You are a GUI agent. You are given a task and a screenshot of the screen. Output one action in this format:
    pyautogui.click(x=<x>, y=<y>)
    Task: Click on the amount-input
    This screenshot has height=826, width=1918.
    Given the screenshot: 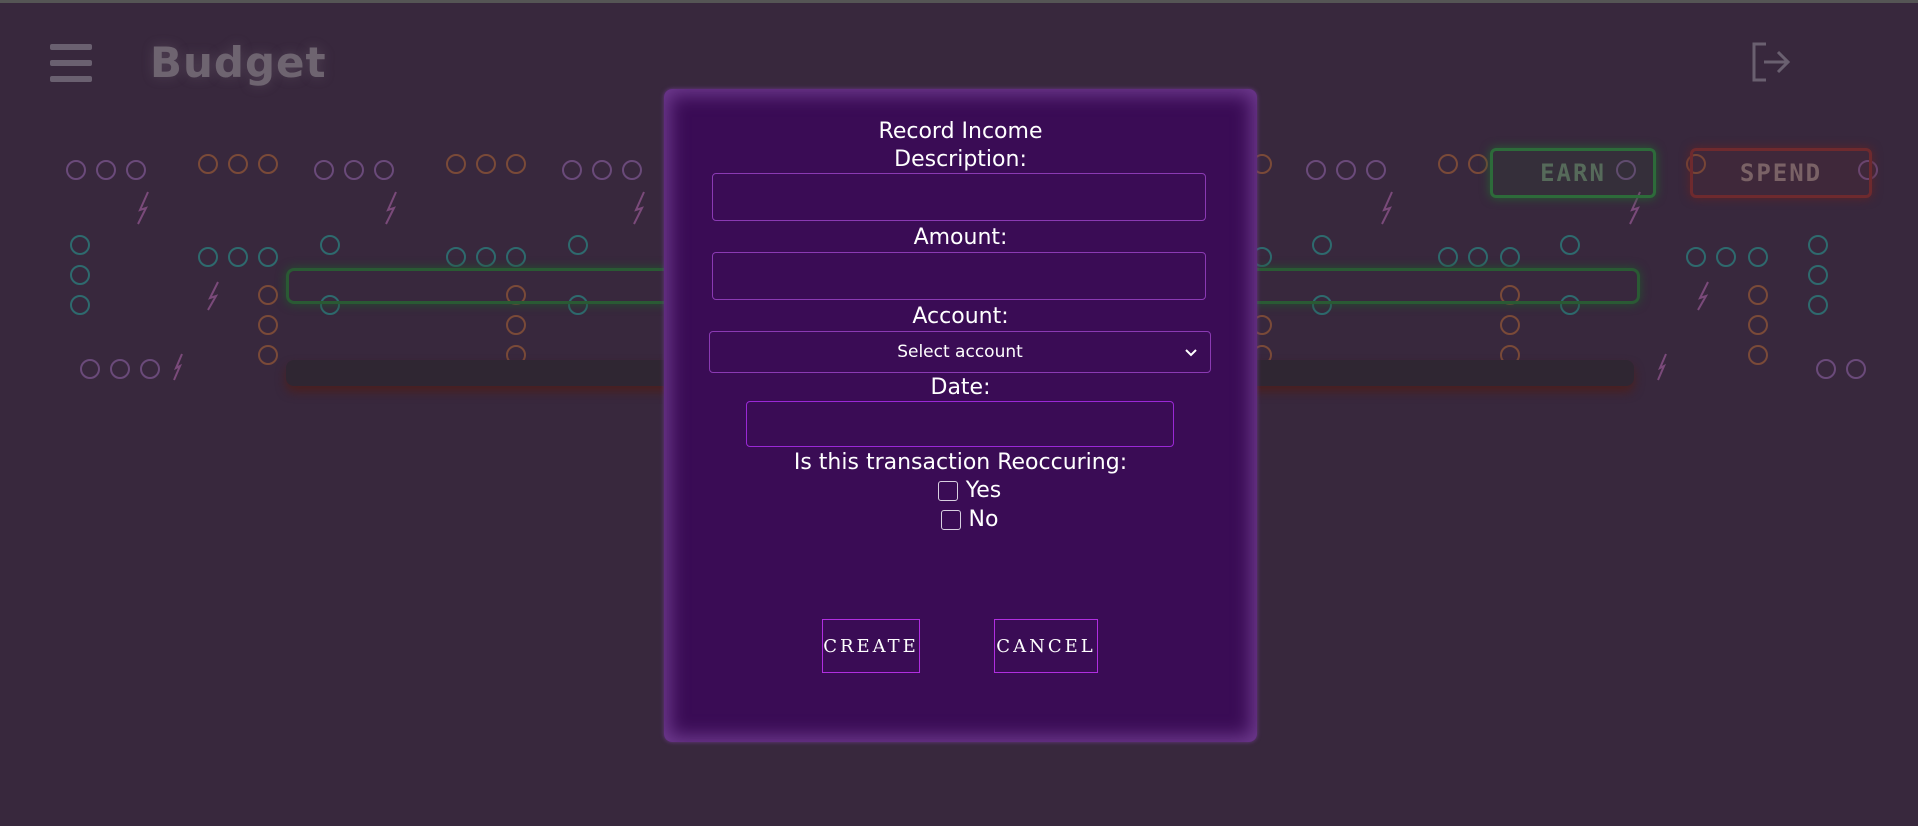 What is the action you would take?
    pyautogui.click(x=959, y=276)
    